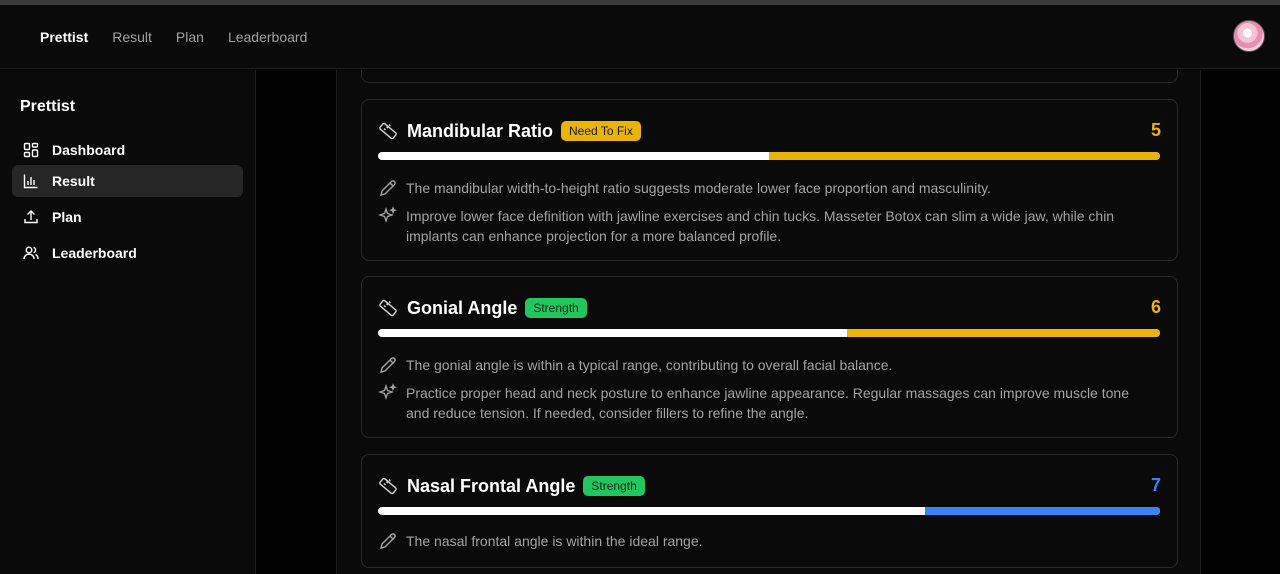 The width and height of the screenshot is (1280, 574). I want to click on previous-card, so click(769, 76).